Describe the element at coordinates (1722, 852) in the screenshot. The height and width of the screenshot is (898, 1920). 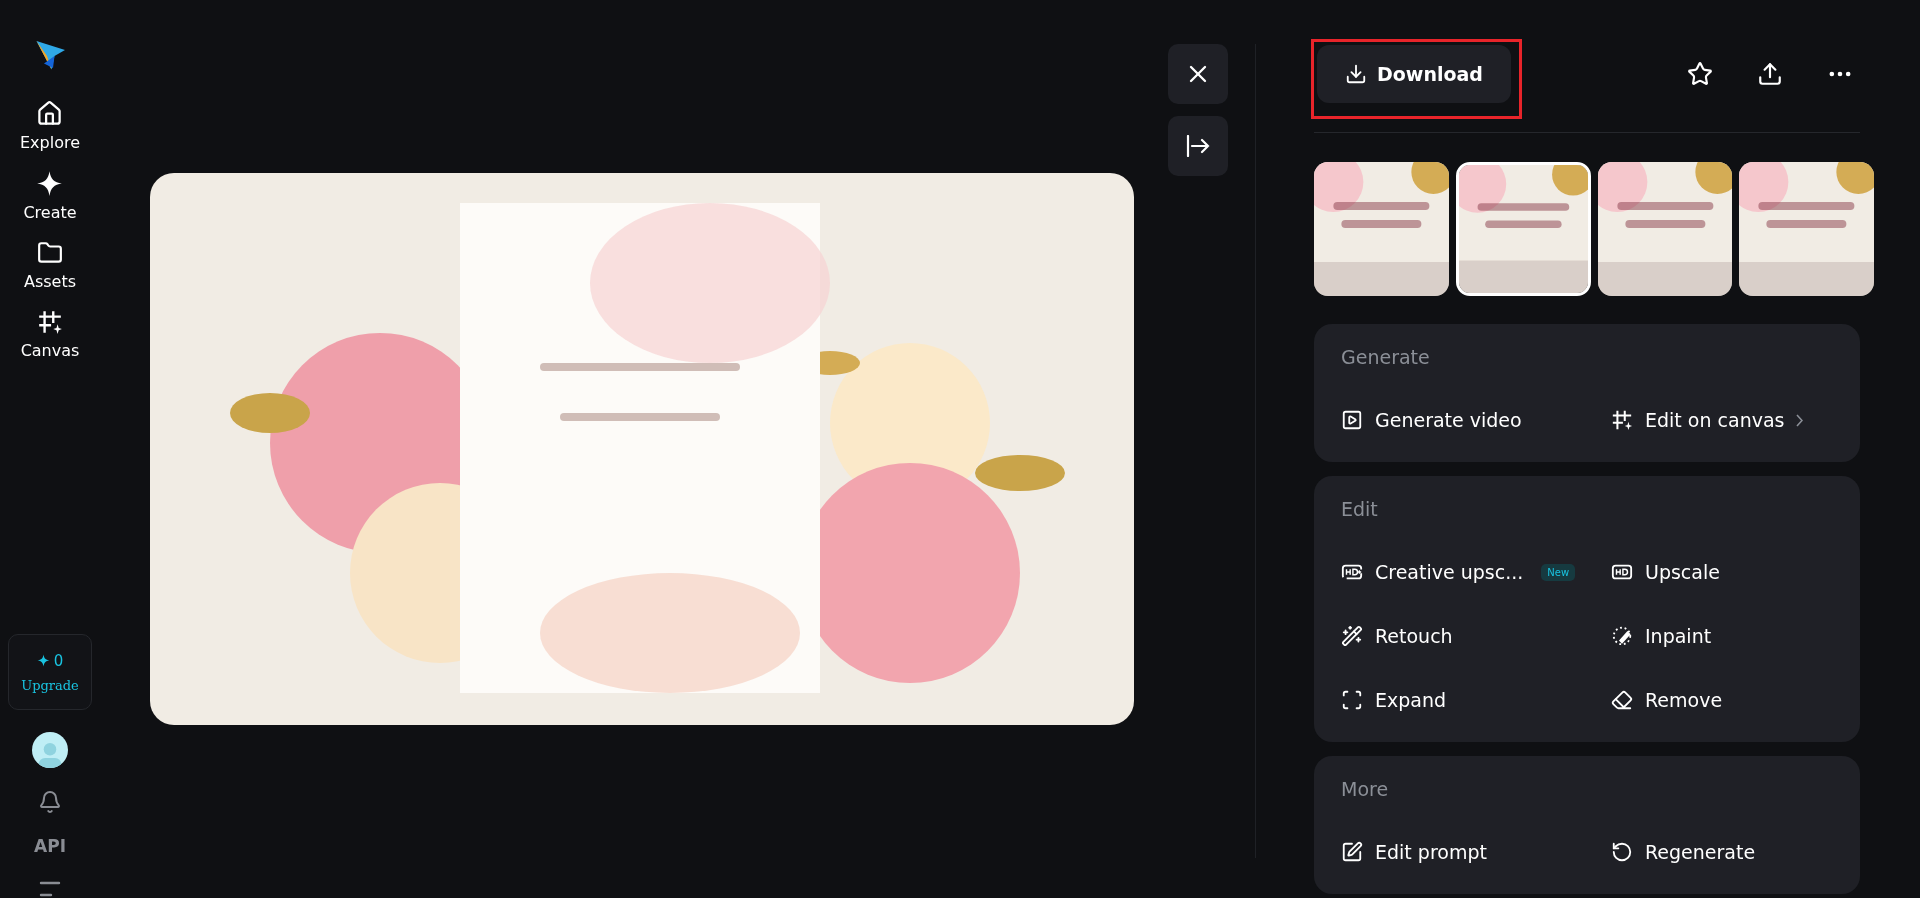
I see `action-item: Regenerate` at that location.